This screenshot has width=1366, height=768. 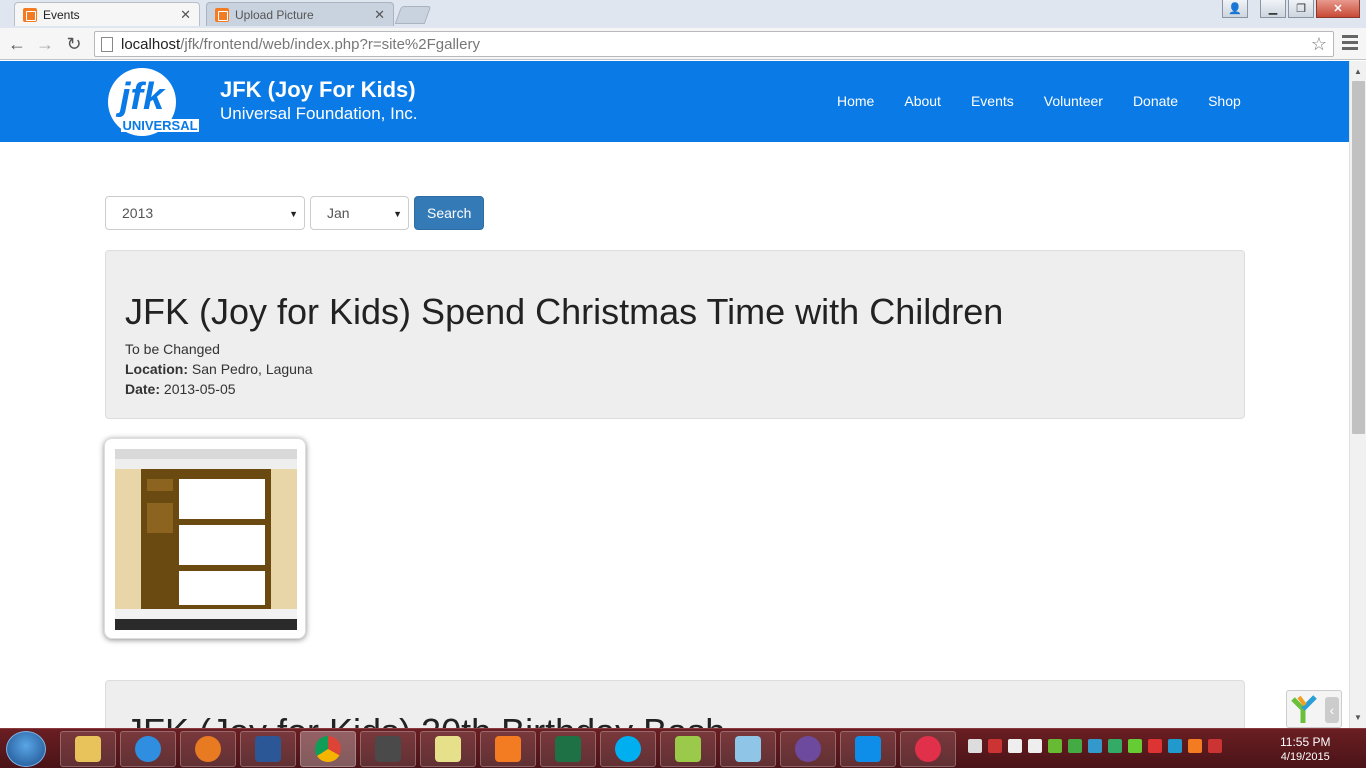 What do you see at coordinates (17, 44) in the screenshot?
I see `back-arrow-icon: ←` at bounding box center [17, 44].